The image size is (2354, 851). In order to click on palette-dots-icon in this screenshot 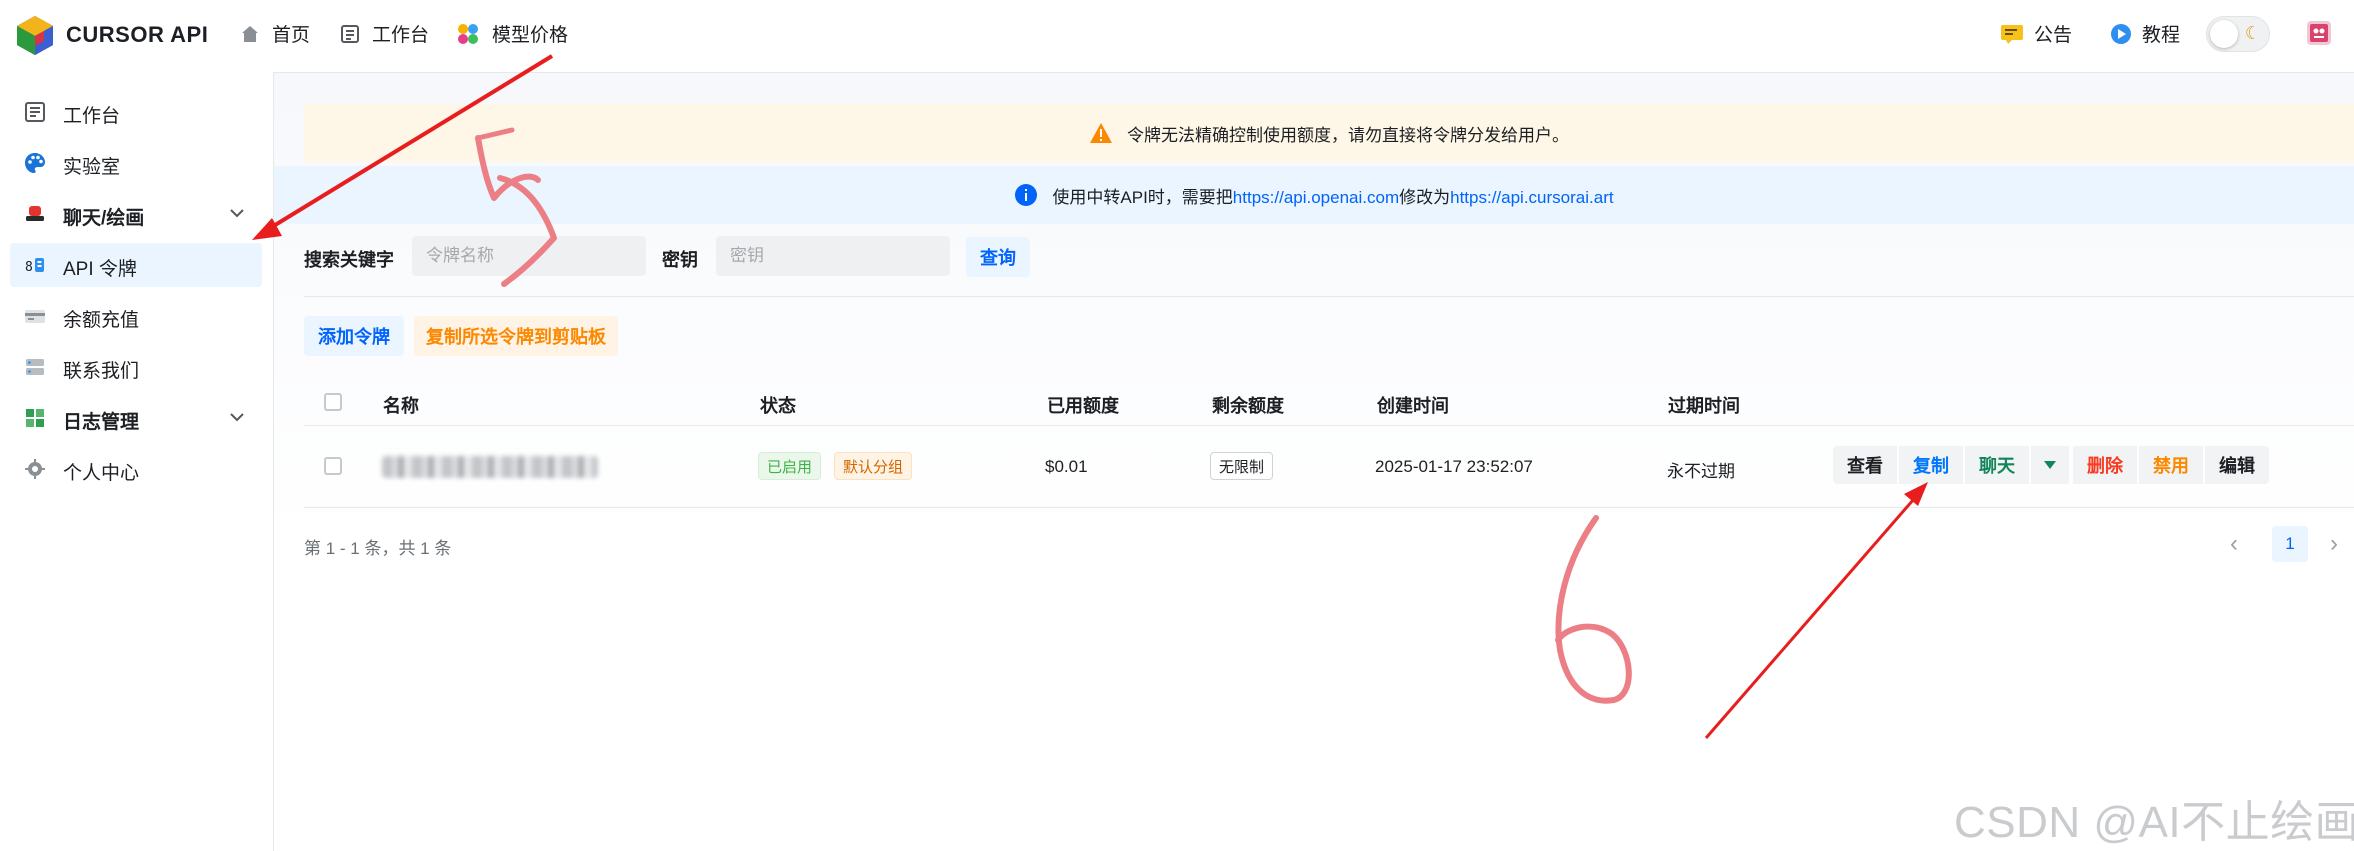, I will do `click(468, 33)`.